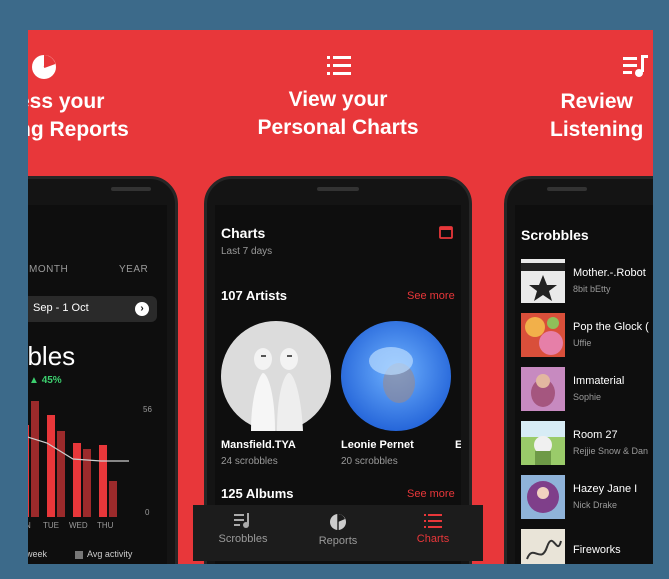  Describe the element at coordinates (147, 512) in the screenshot. I see `y-axis-zero-label: 0` at that location.